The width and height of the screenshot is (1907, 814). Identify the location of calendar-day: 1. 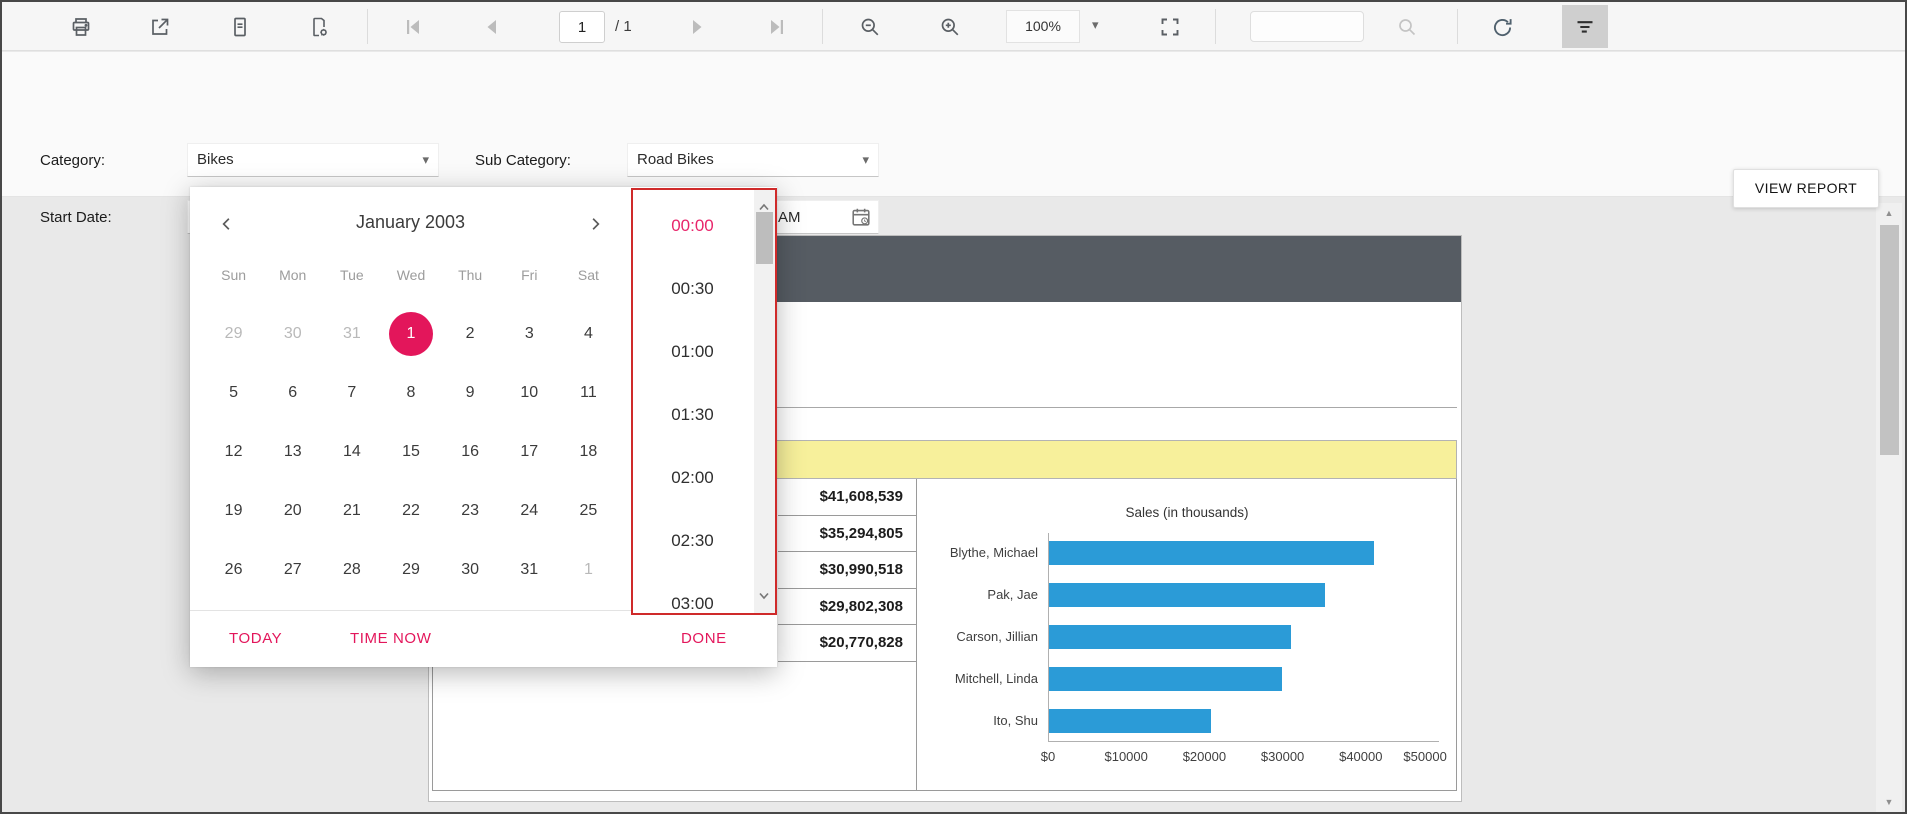
(588, 569).